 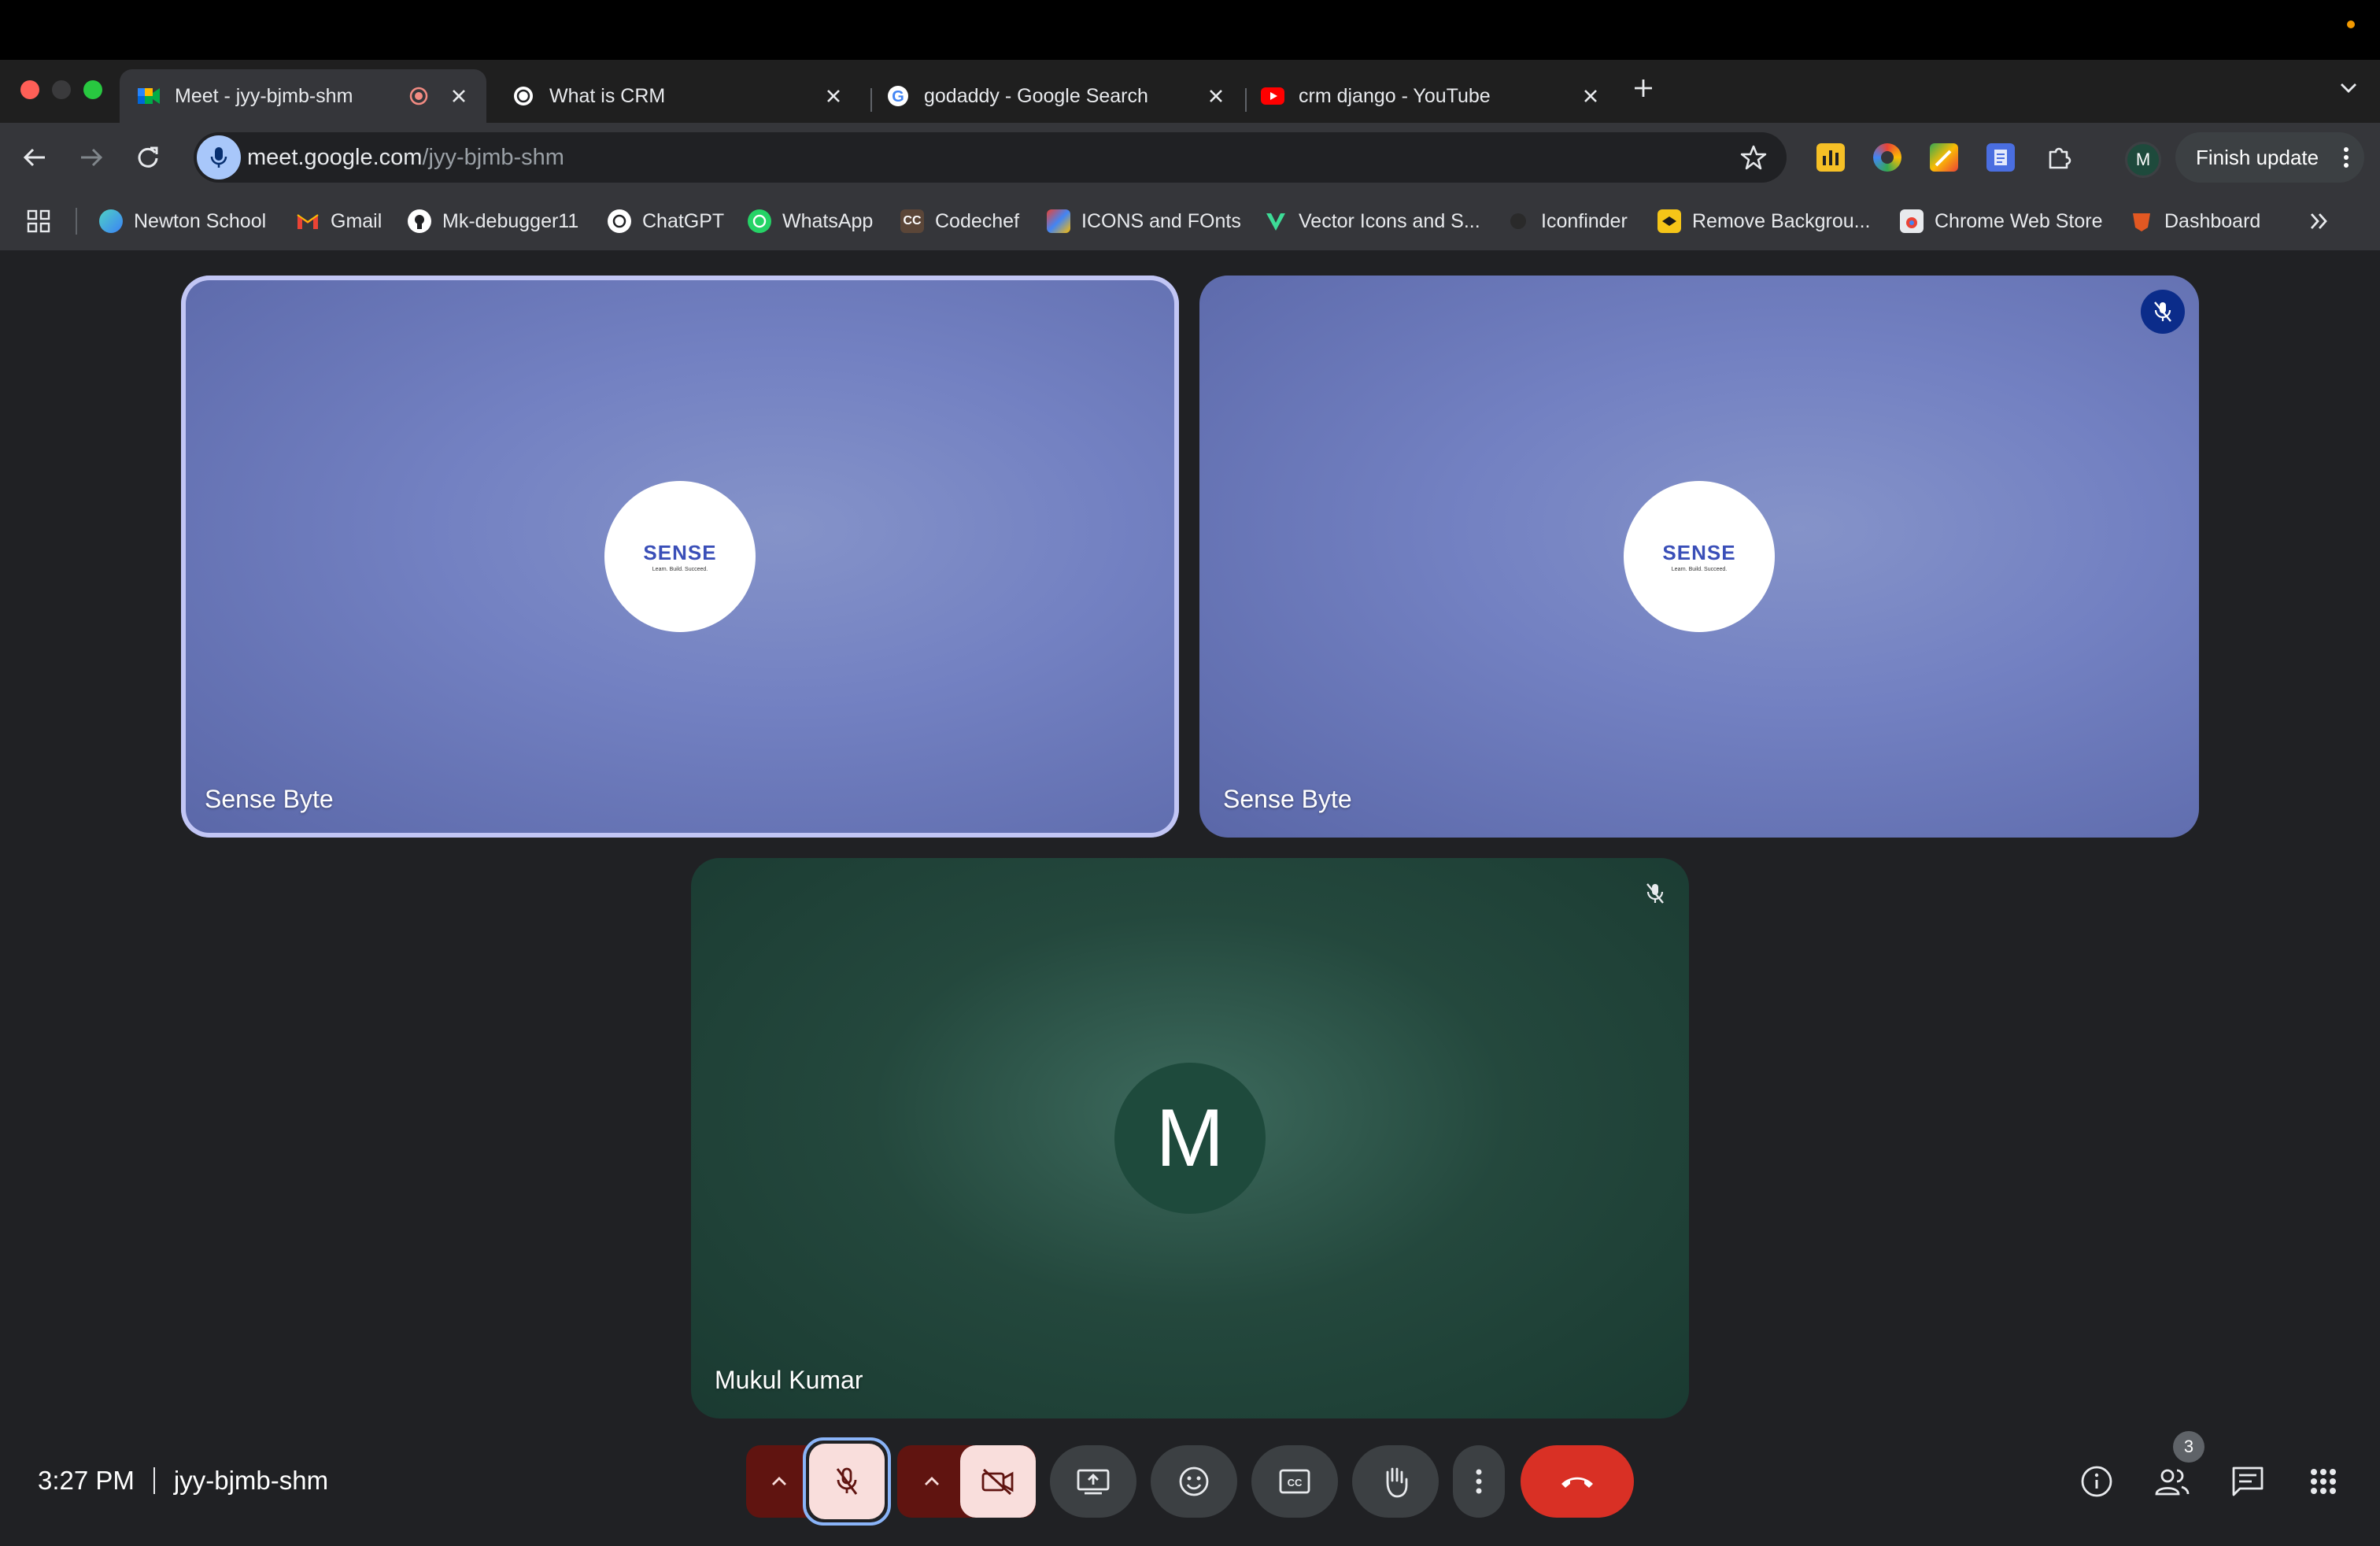 What do you see at coordinates (2000, 157) in the screenshot?
I see `extension-reader-icon` at bounding box center [2000, 157].